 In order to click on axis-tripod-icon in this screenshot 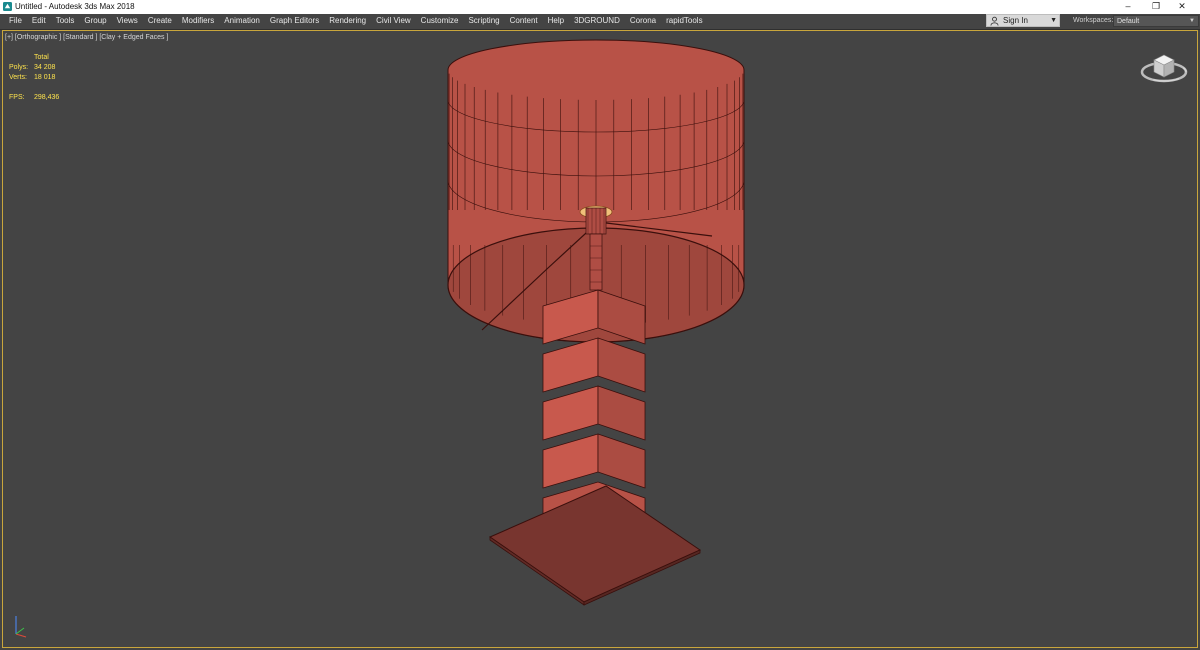, I will do `click(21, 627)`.